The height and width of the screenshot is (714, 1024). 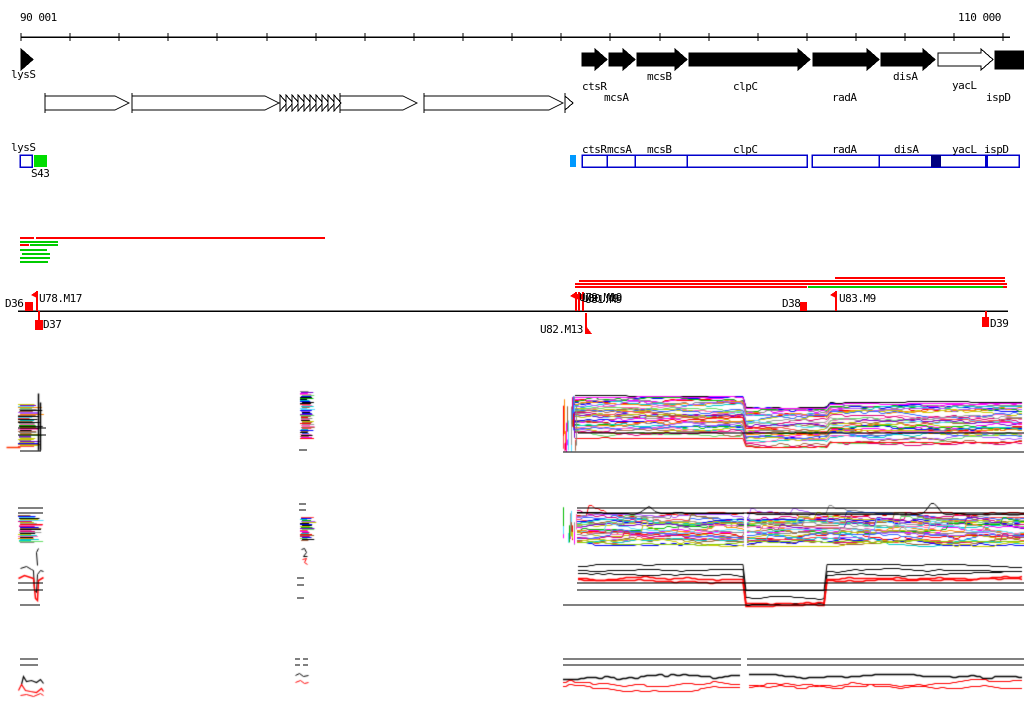 I want to click on gene-arrow-ctsR, so click(x=594, y=59).